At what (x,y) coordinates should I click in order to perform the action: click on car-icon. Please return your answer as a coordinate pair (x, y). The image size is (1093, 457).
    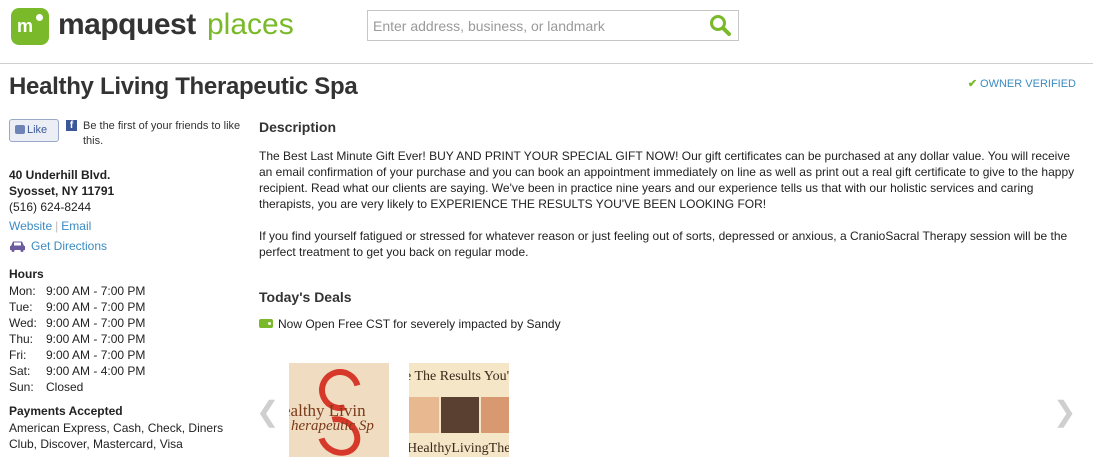
    Looking at the image, I should click on (17, 246).